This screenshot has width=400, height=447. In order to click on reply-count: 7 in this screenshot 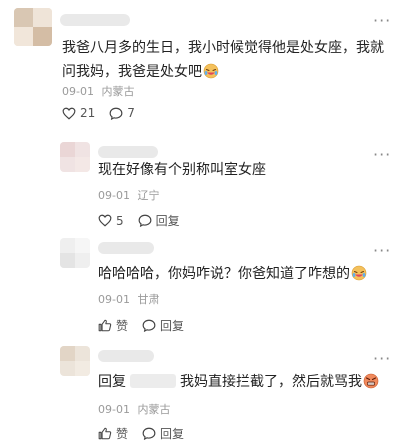, I will do `click(131, 113)`.